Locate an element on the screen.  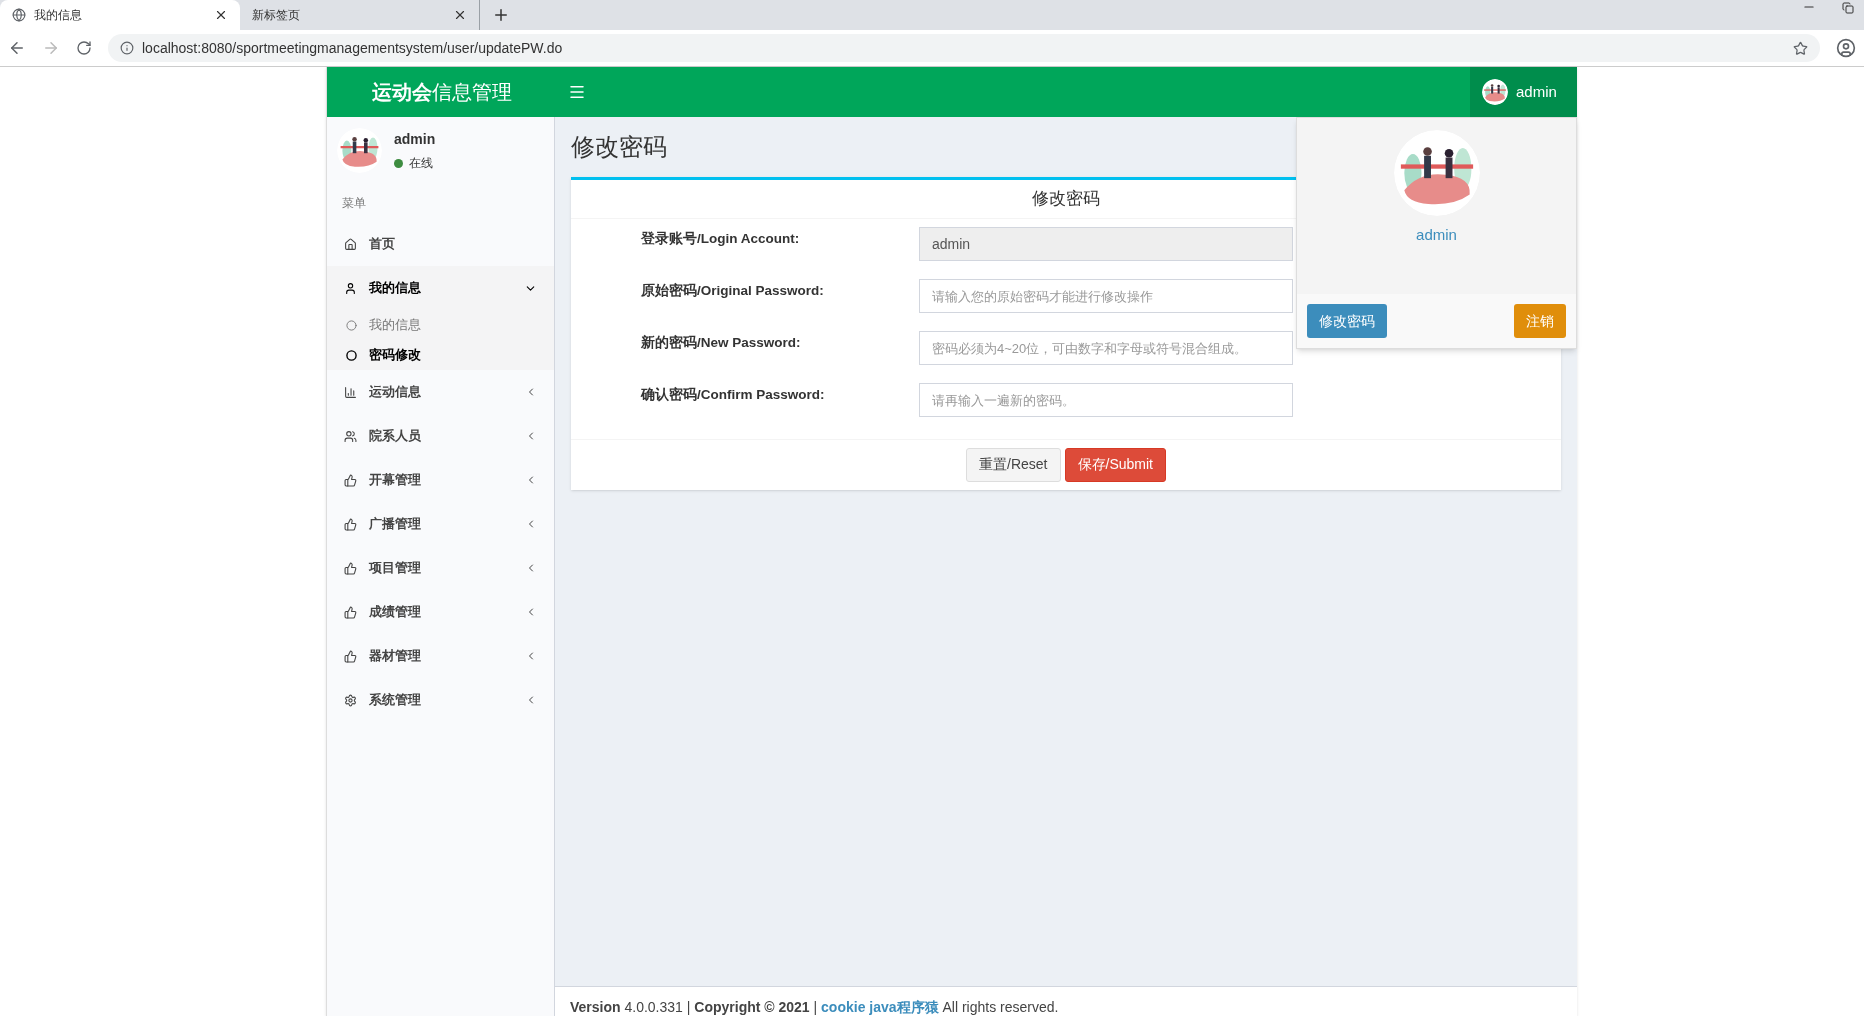
author-link: cookie java程序猿 is located at coordinates (880, 1007).